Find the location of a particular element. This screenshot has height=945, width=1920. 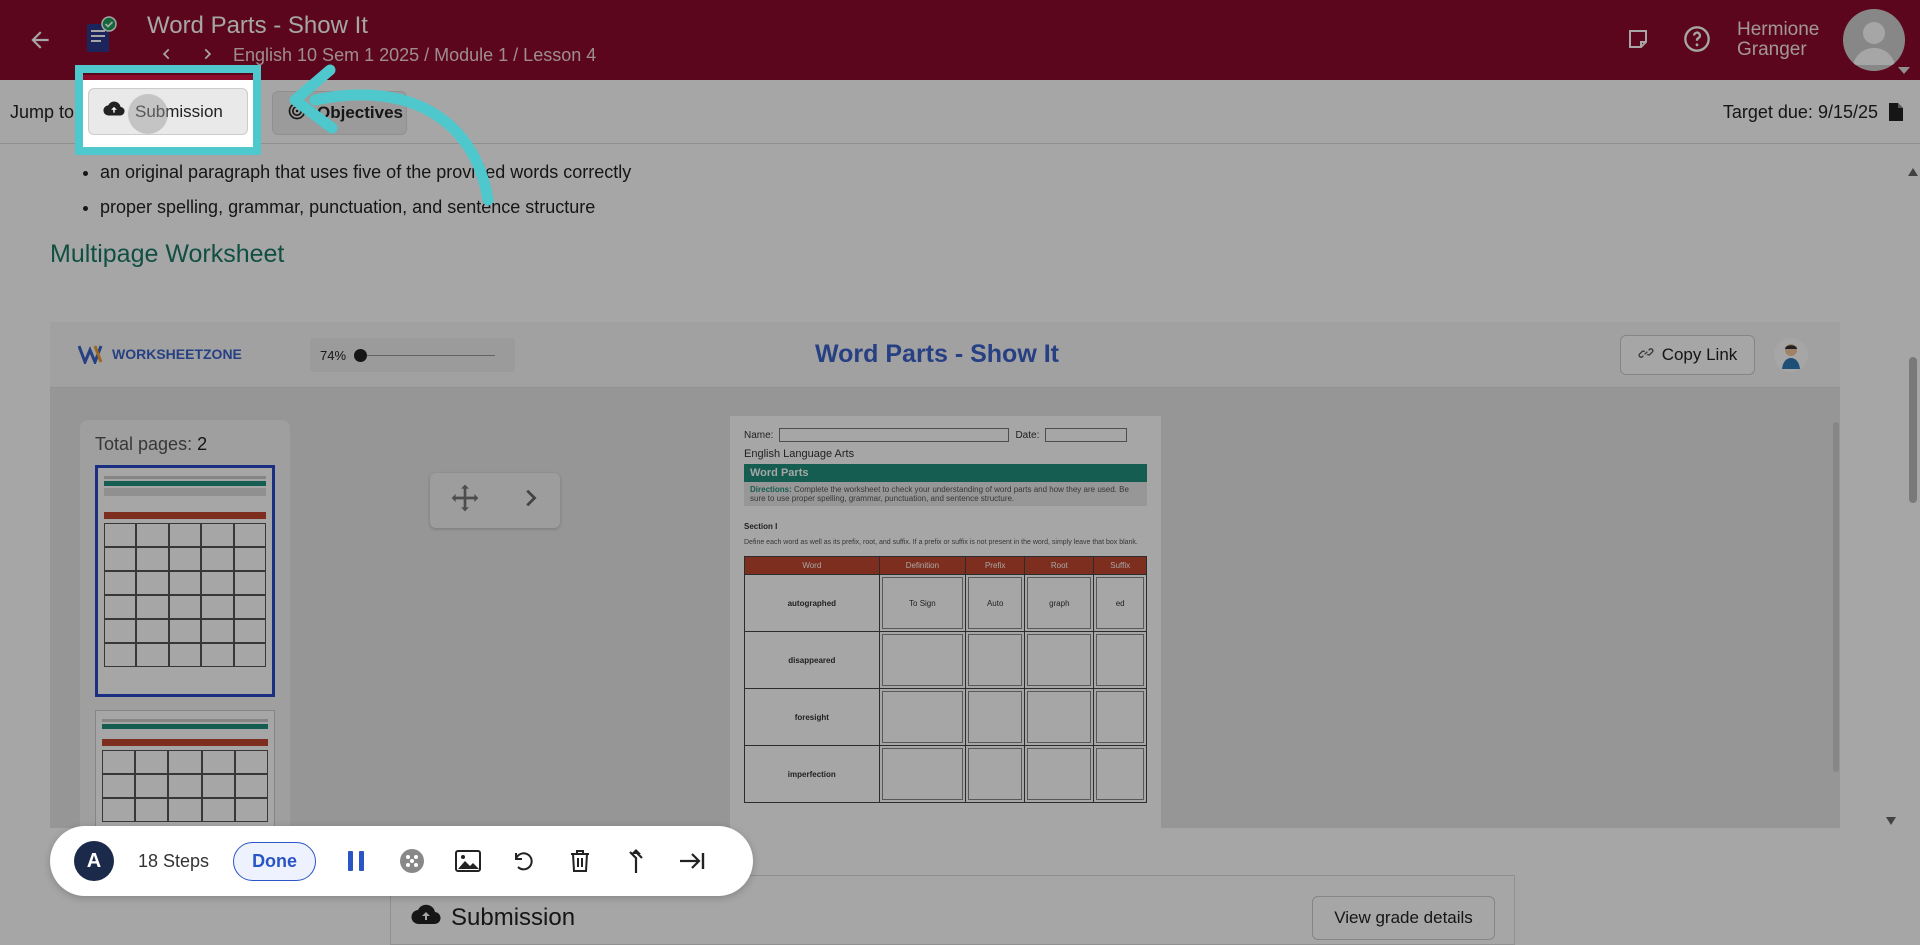

user-name: Hermione Granger is located at coordinates (1778, 39).